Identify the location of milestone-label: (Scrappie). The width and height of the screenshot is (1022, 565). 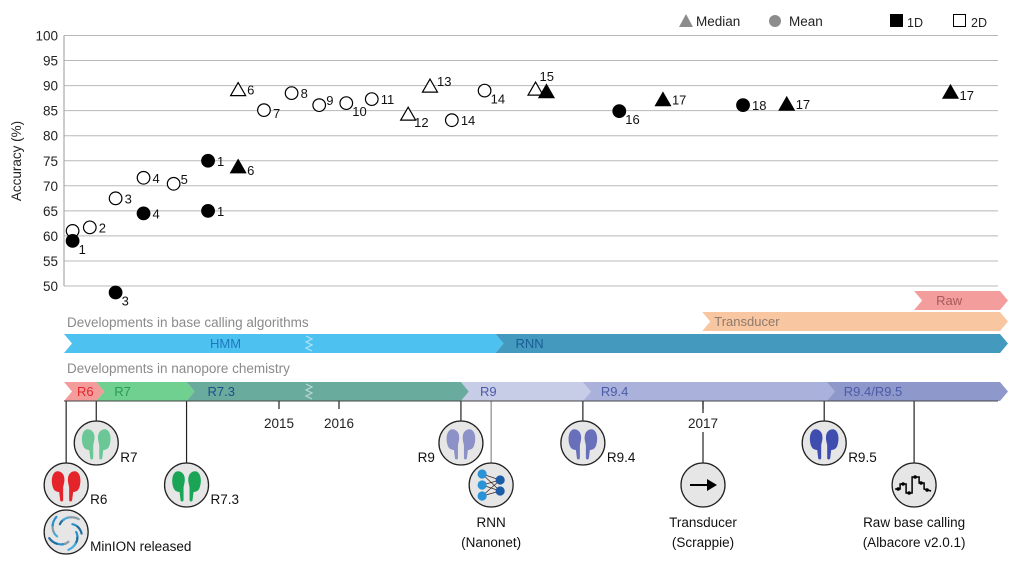
(703, 542).